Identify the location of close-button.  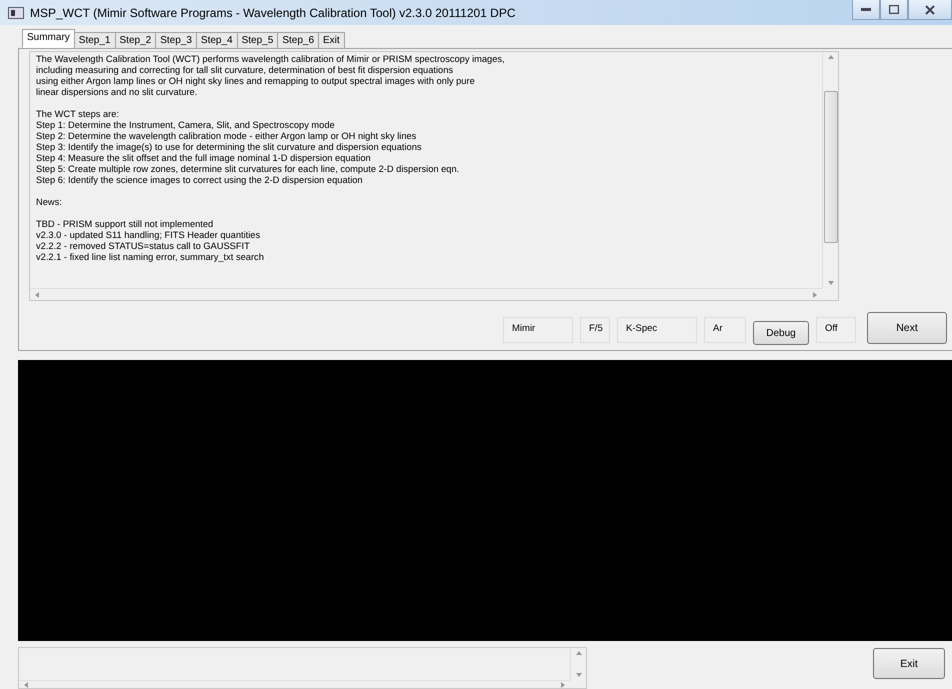
(930, 10).